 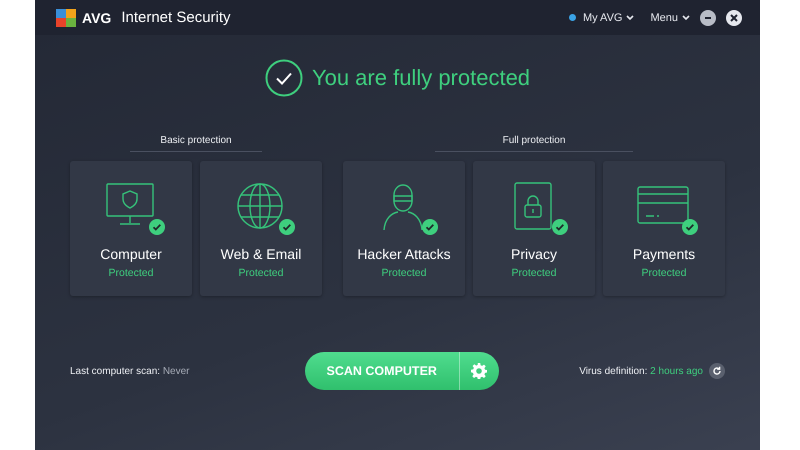 I want to click on card-title: Privacy, so click(x=534, y=254).